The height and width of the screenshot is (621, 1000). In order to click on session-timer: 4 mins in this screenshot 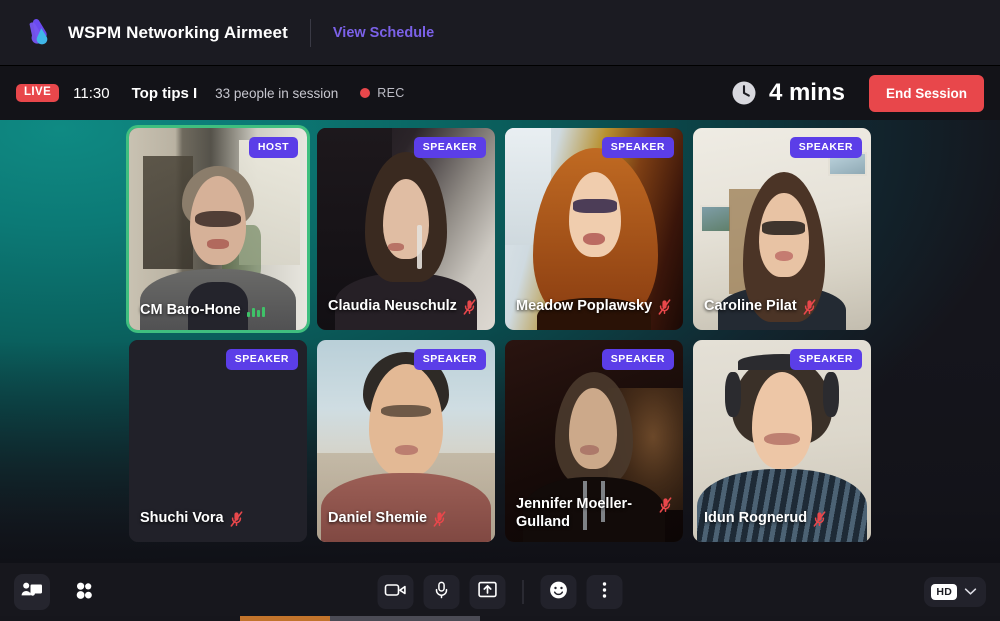, I will do `click(788, 93)`.